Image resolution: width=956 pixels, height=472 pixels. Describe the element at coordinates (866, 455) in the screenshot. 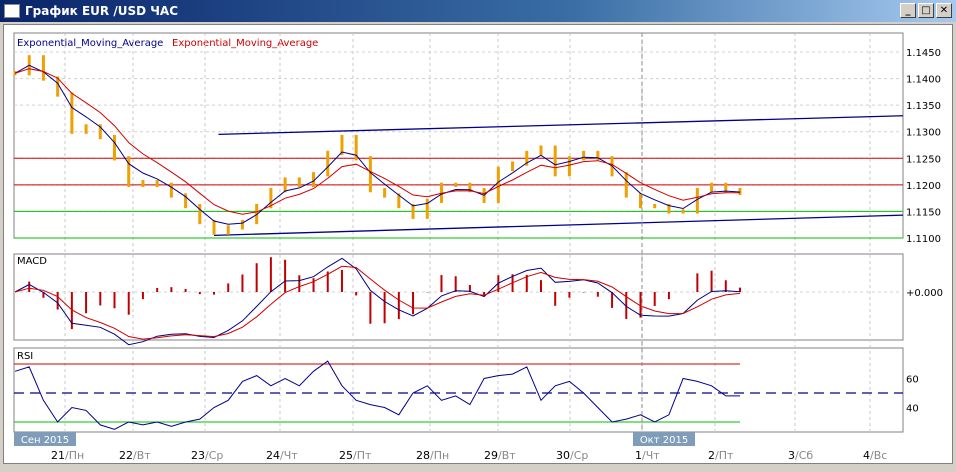

I see `x-tick-label: 4` at that location.